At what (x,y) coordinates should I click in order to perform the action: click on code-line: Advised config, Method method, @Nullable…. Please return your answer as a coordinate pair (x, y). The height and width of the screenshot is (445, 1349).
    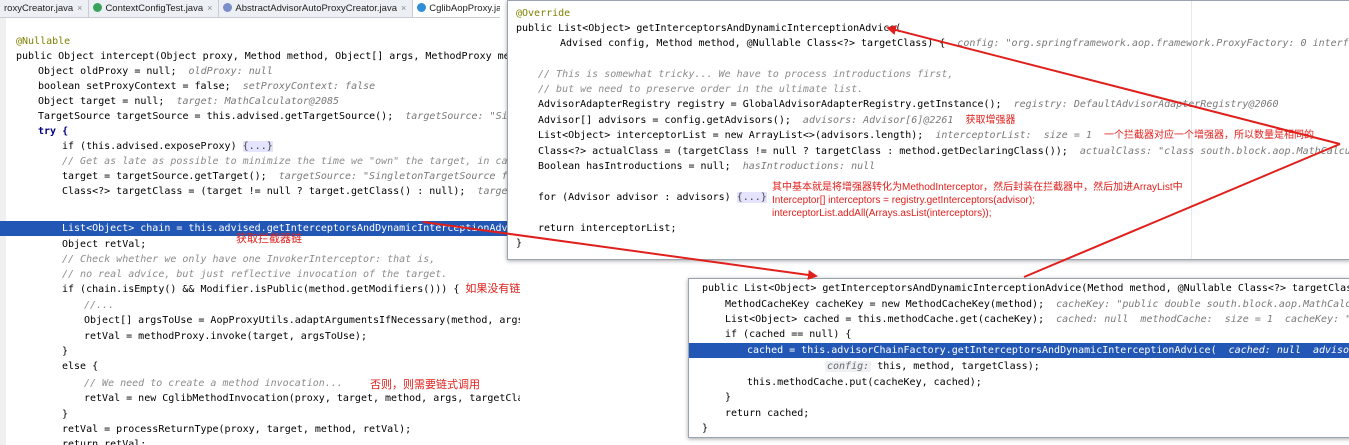
    Looking at the image, I should click on (954, 43).